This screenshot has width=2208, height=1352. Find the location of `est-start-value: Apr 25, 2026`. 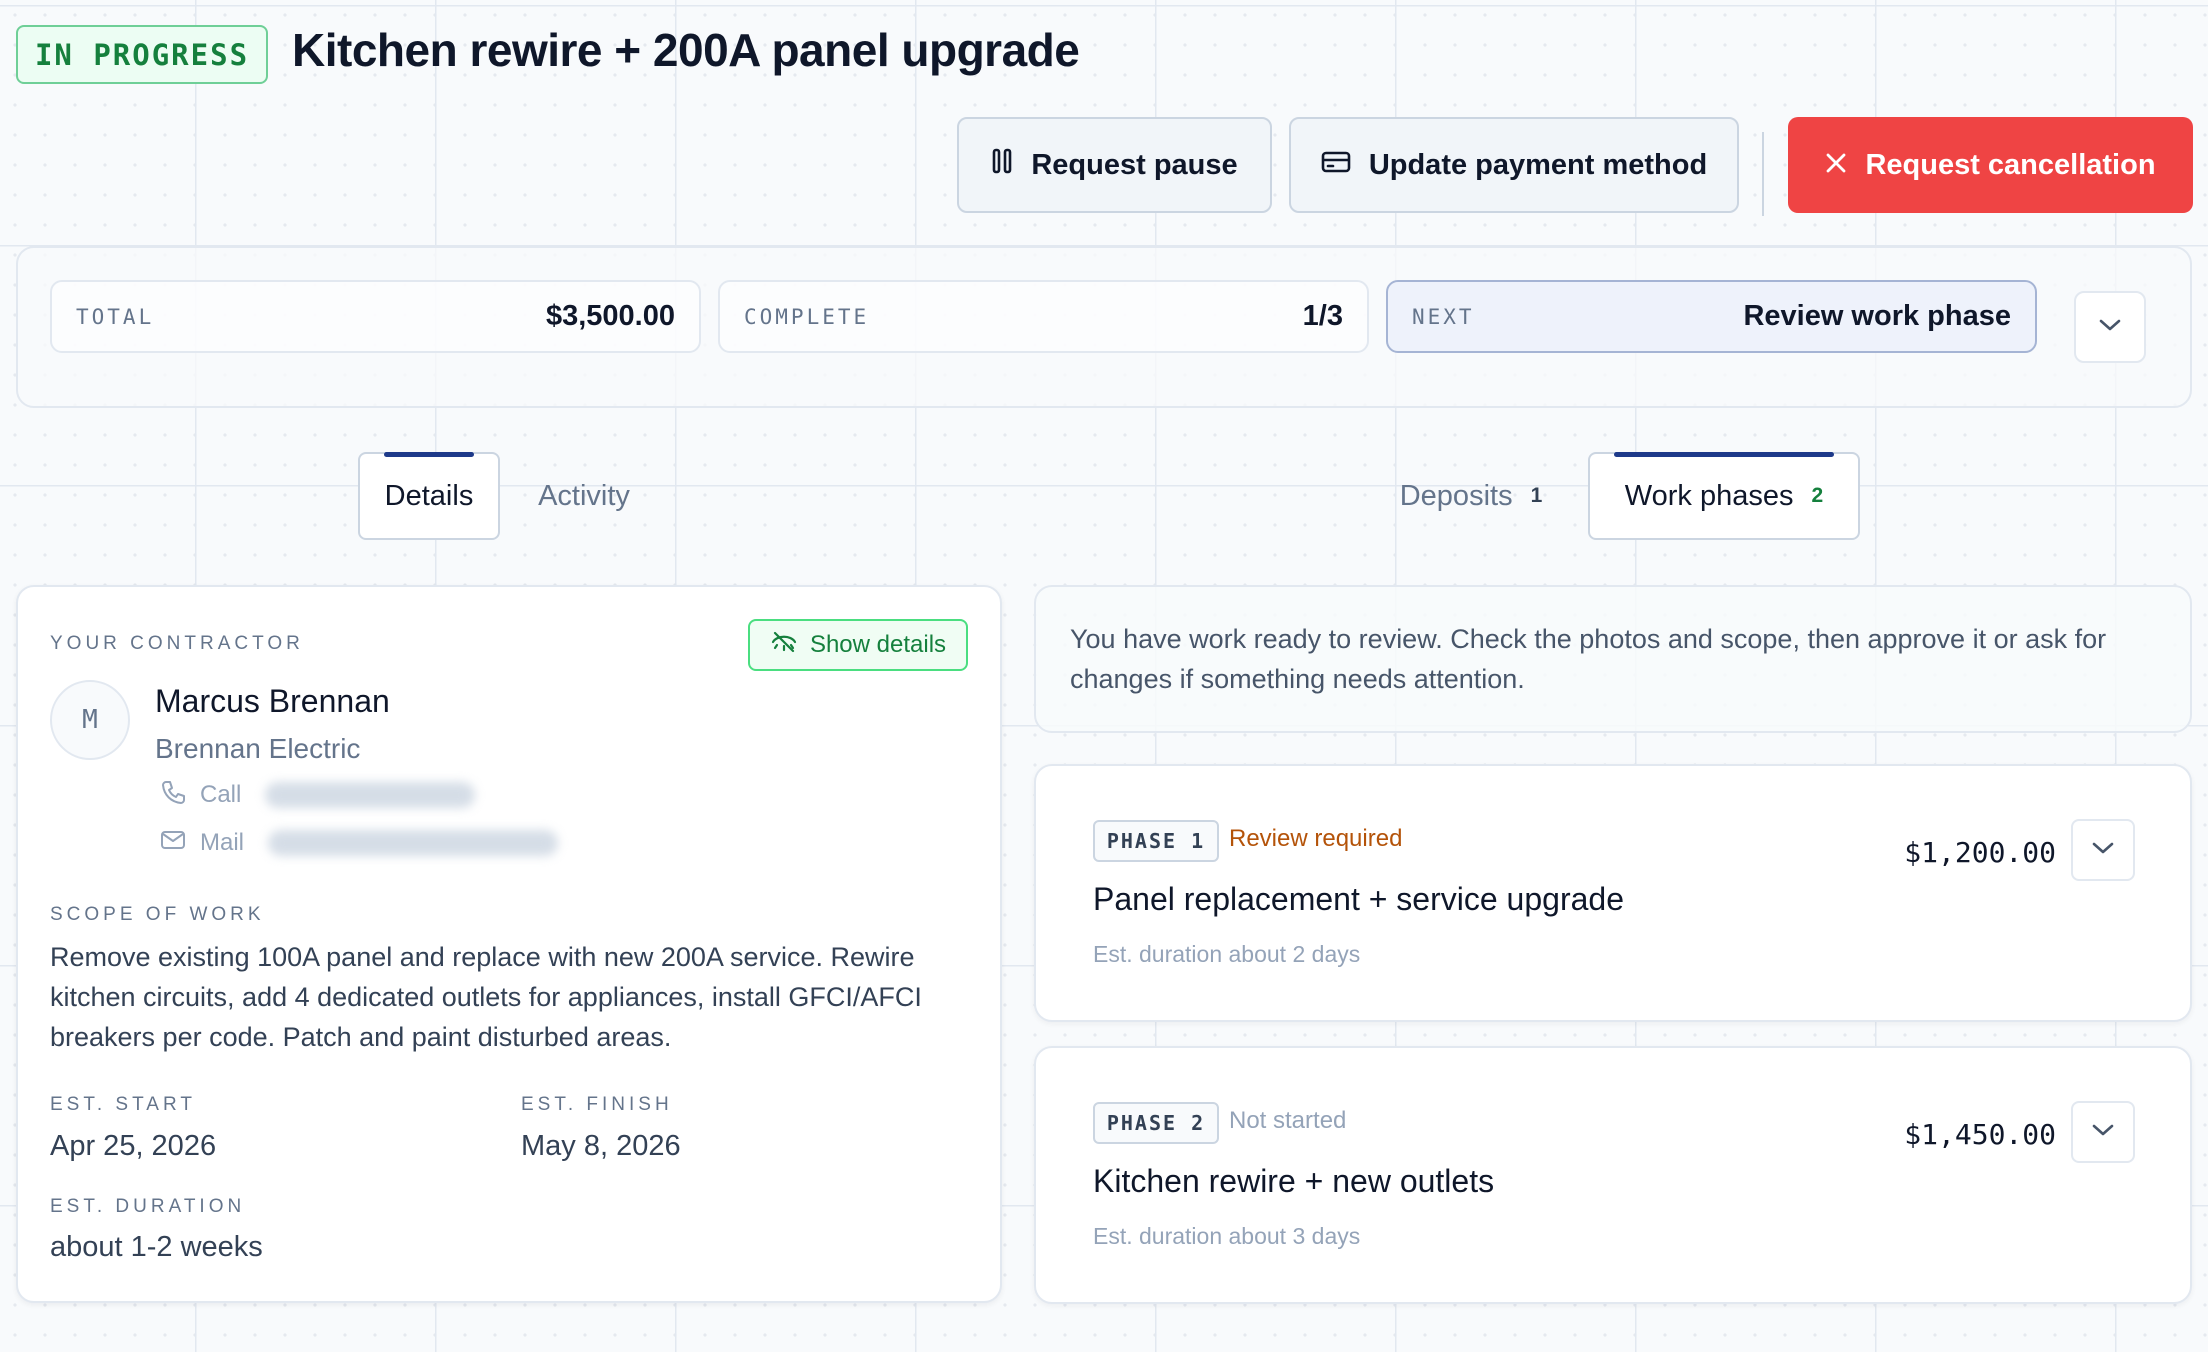

est-start-value: Apr 25, 2026 is located at coordinates (133, 1146).